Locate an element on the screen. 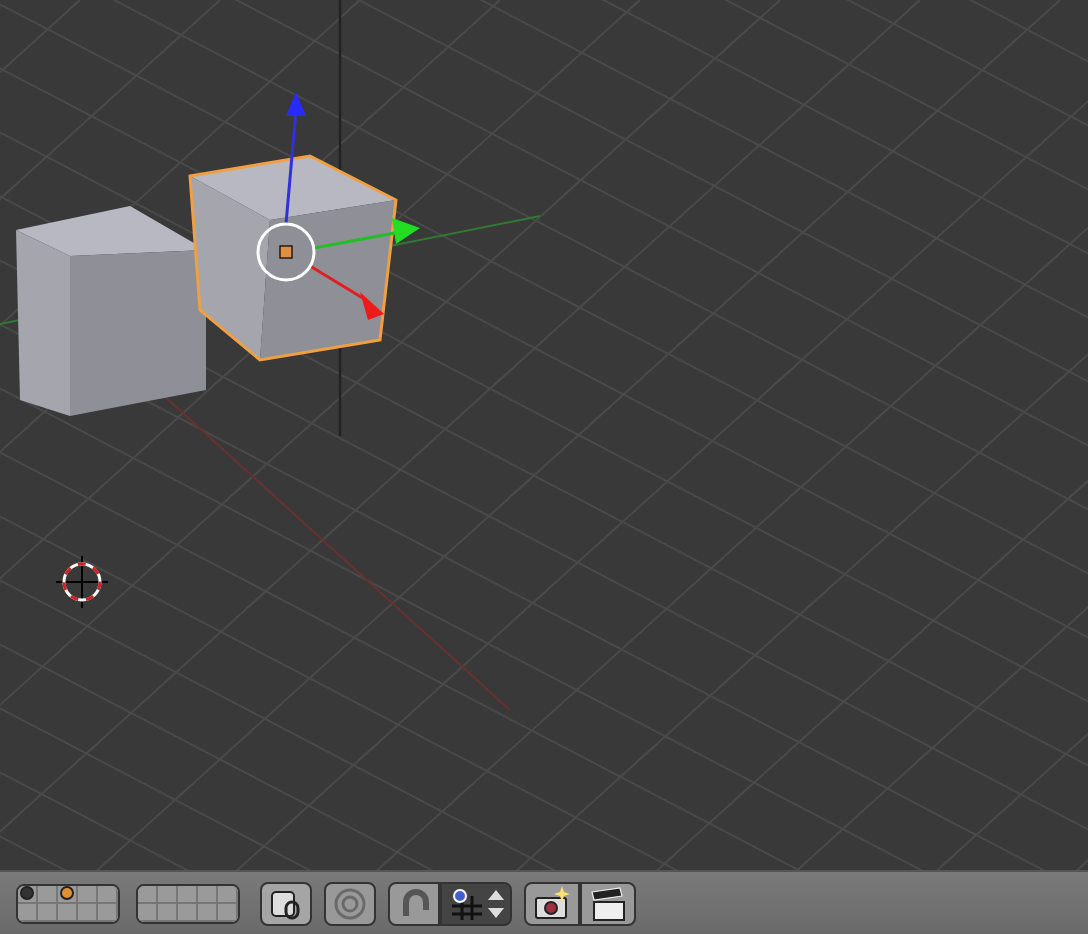 The image size is (1088, 934). render-image-button is located at coordinates (552, 903).